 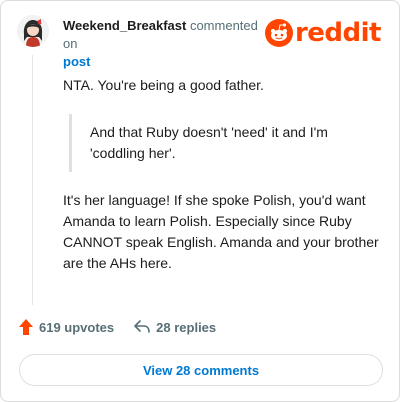 I want to click on reddit-logo: reddit, so click(x=323, y=33).